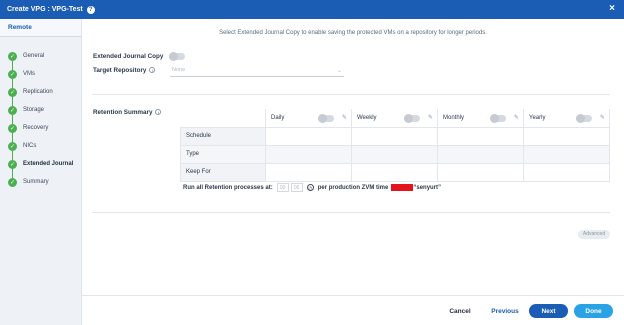 This screenshot has width=624, height=325. I want to click on step-label: VMs, so click(29, 74).